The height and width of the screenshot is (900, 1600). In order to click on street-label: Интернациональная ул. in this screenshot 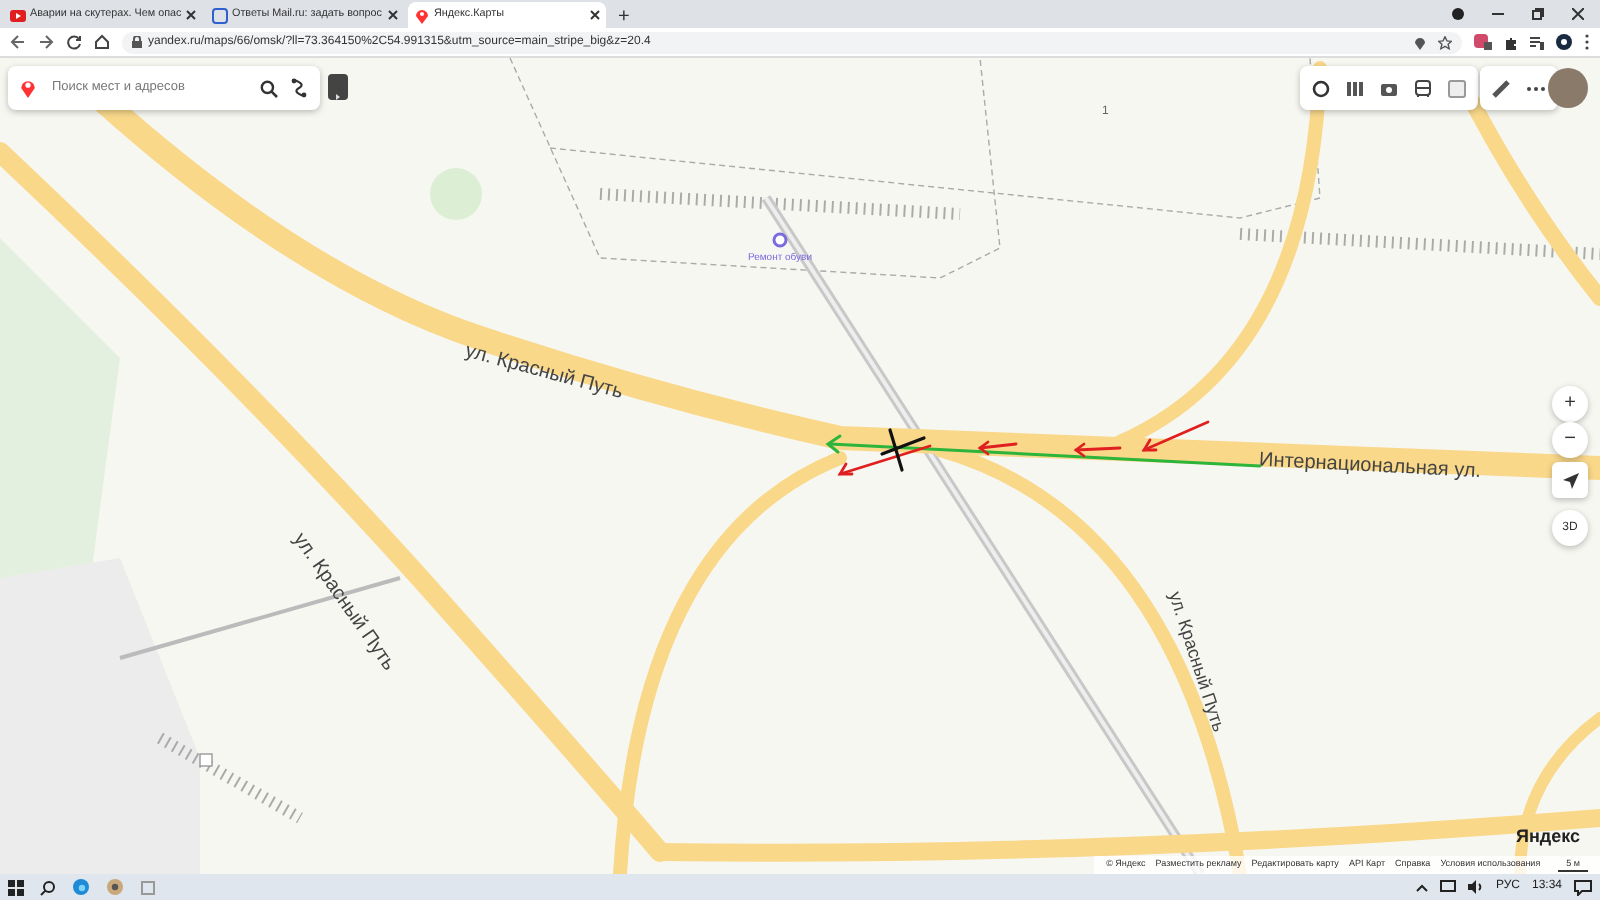, I will do `click(1370, 466)`.